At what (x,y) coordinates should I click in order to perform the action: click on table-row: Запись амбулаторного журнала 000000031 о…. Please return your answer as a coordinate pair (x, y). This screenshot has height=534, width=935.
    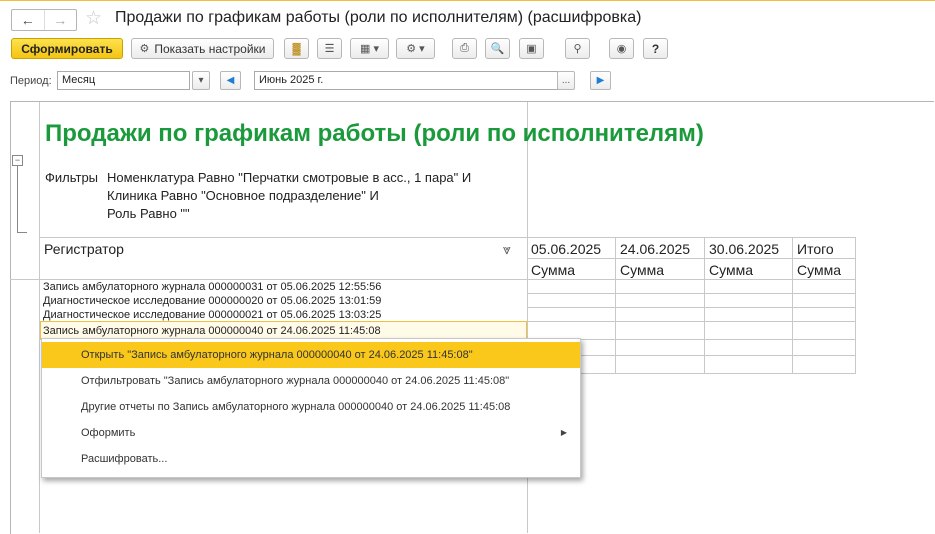
    Looking at the image, I should click on (212, 287).